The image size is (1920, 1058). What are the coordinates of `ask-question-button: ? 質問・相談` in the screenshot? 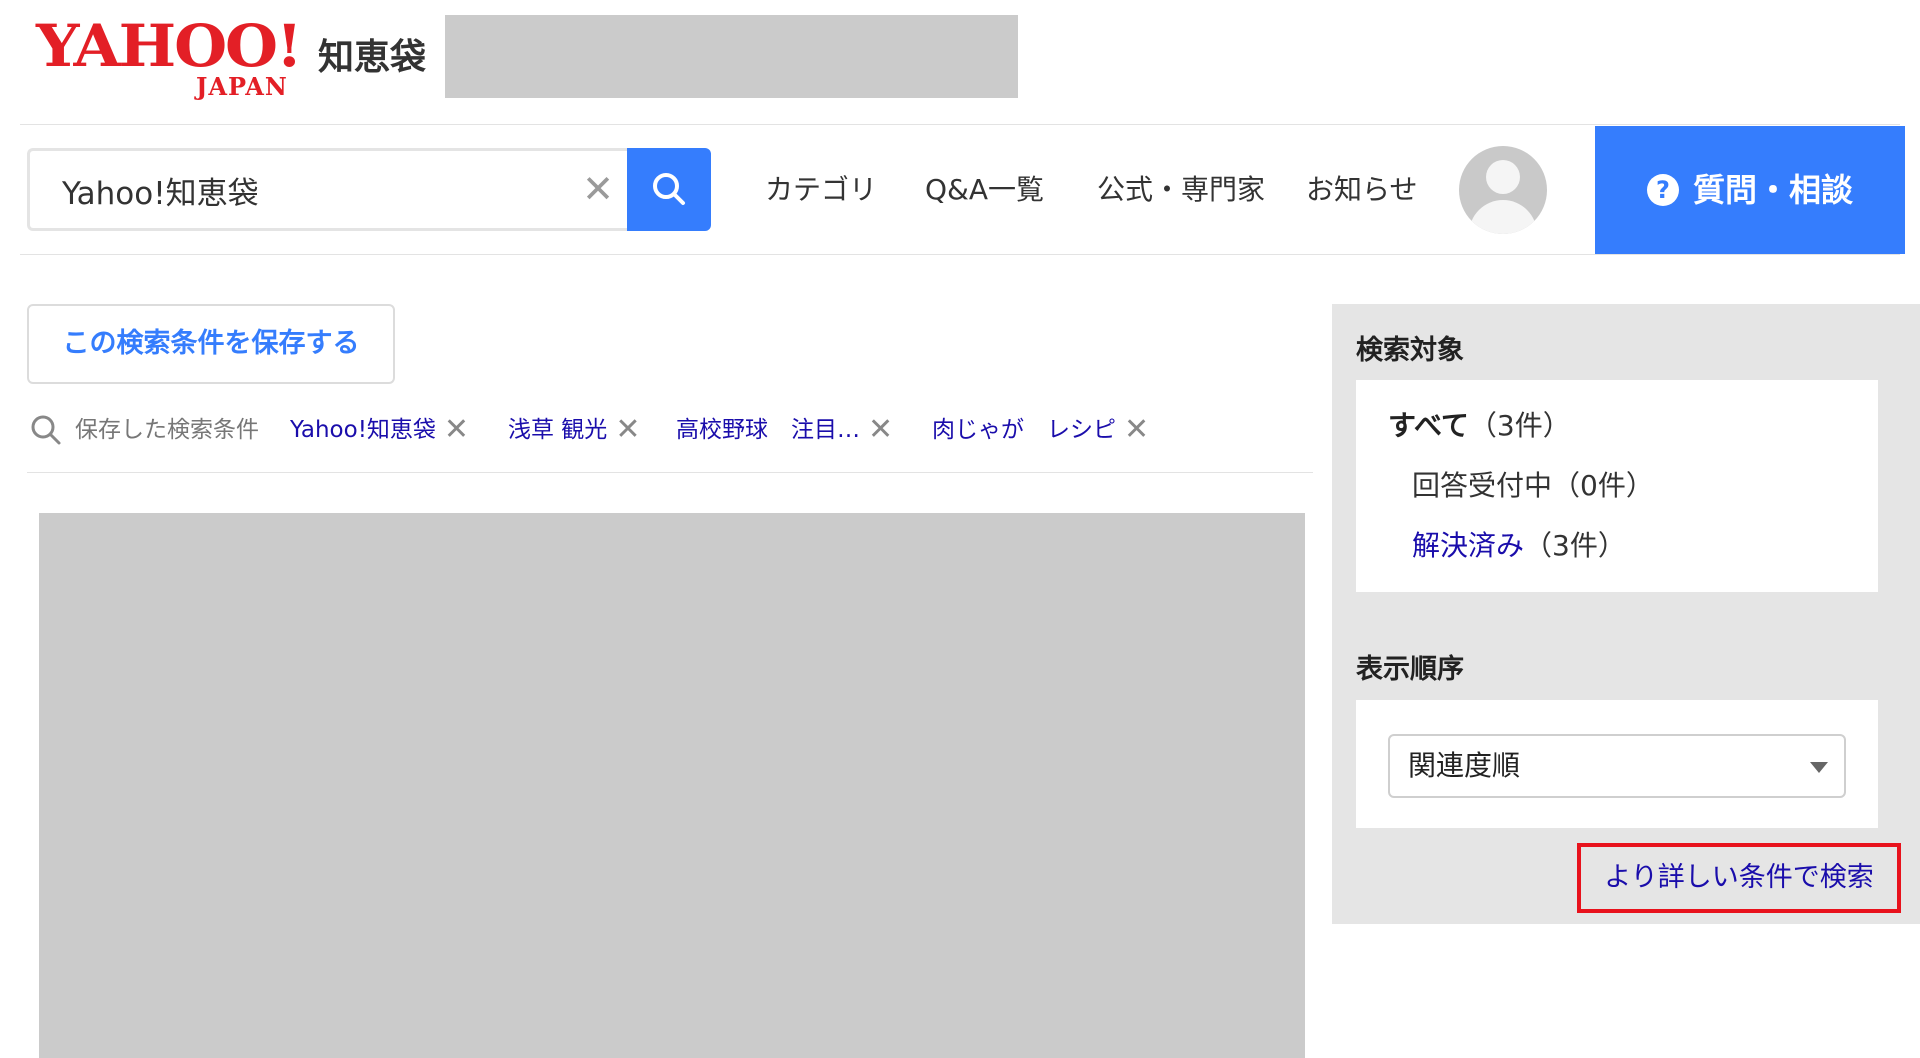 It's located at (1750, 190).